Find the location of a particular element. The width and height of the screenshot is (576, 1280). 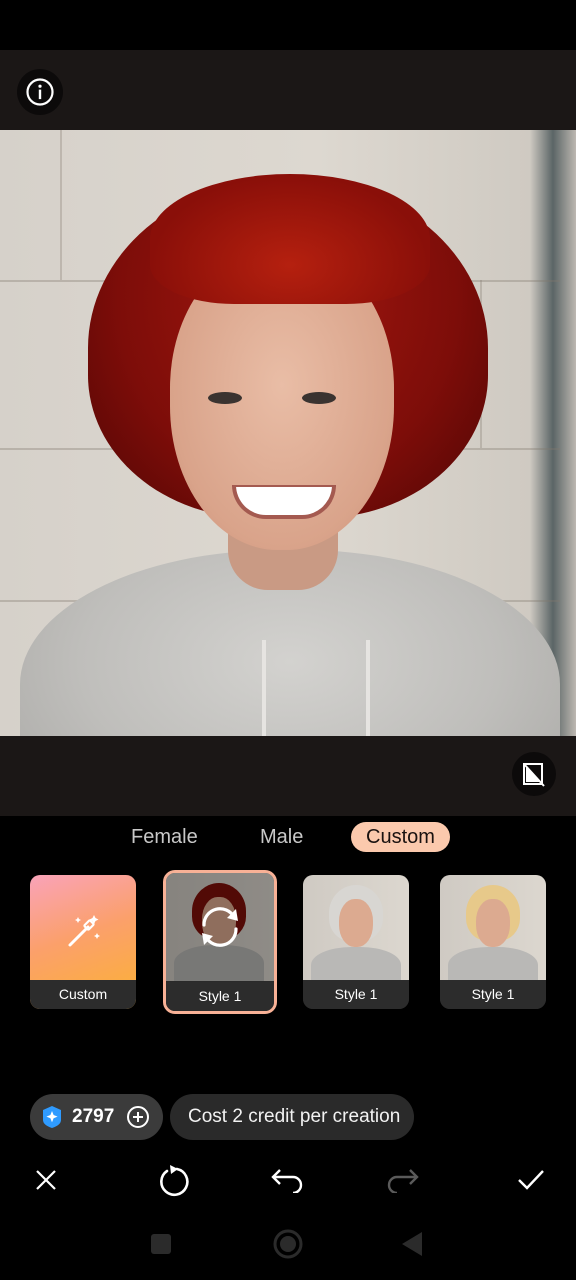

redo-icon is located at coordinates (403, 1181).